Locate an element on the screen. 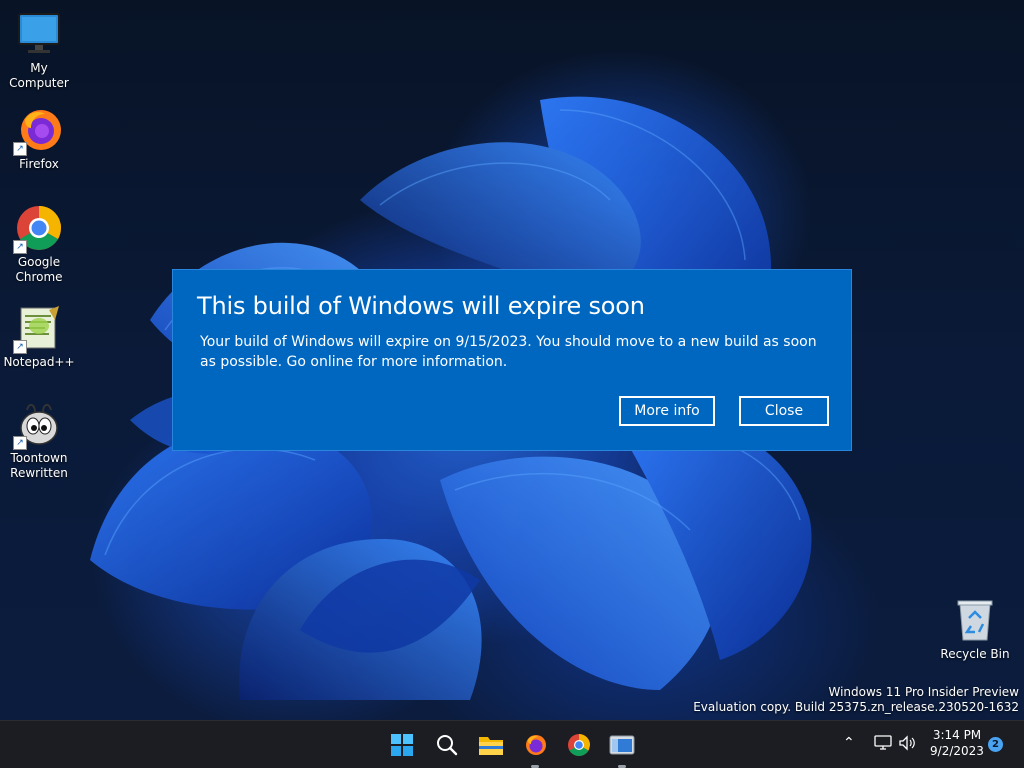 The image size is (1024, 768). desktop-icon-label: Google Chrome is located at coordinates (39, 269).